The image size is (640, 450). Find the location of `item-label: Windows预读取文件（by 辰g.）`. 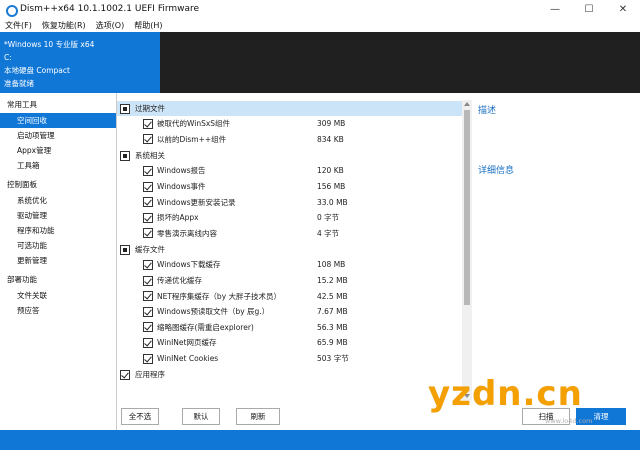

item-label: Windows预读取文件（by 辰g.） is located at coordinates (213, 312).